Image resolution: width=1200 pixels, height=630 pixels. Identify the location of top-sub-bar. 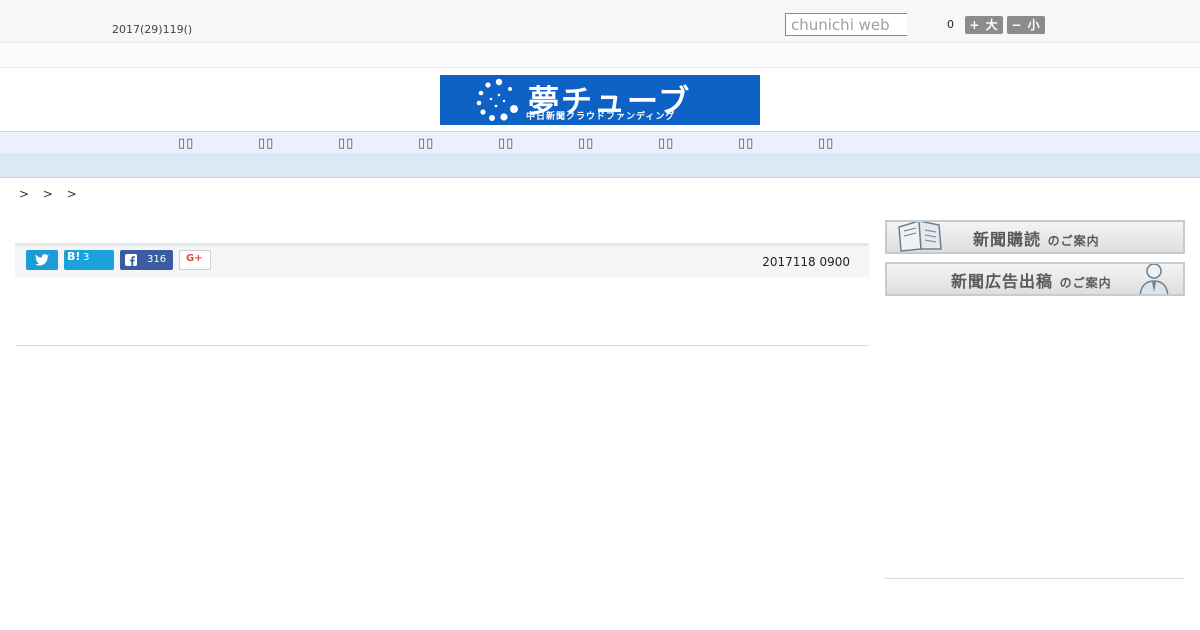
(600, 56).